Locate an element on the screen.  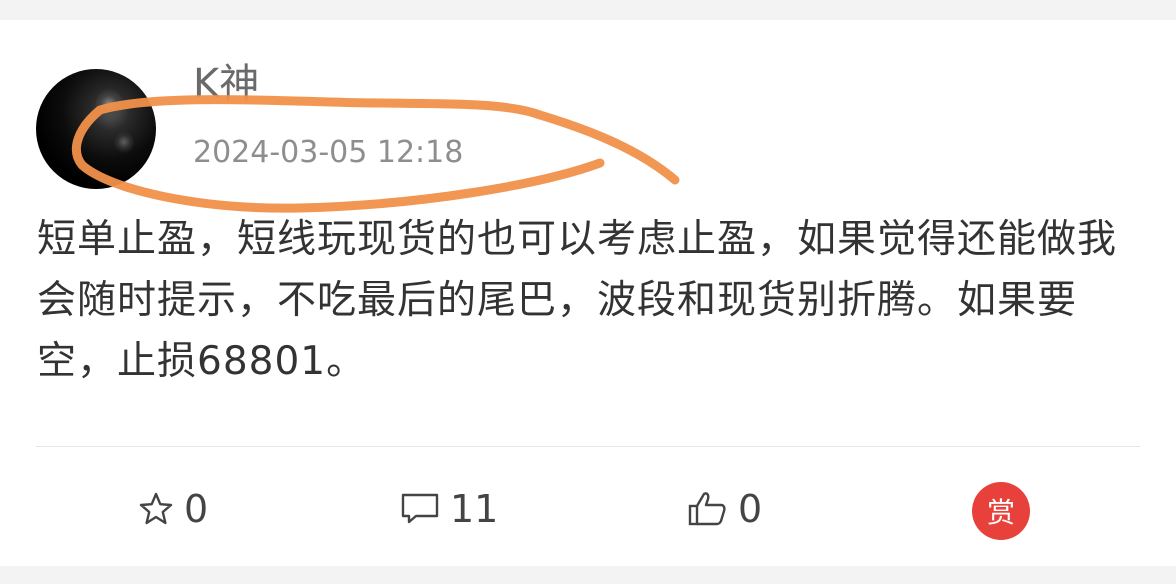
divider is located at coordinates (588, 446).